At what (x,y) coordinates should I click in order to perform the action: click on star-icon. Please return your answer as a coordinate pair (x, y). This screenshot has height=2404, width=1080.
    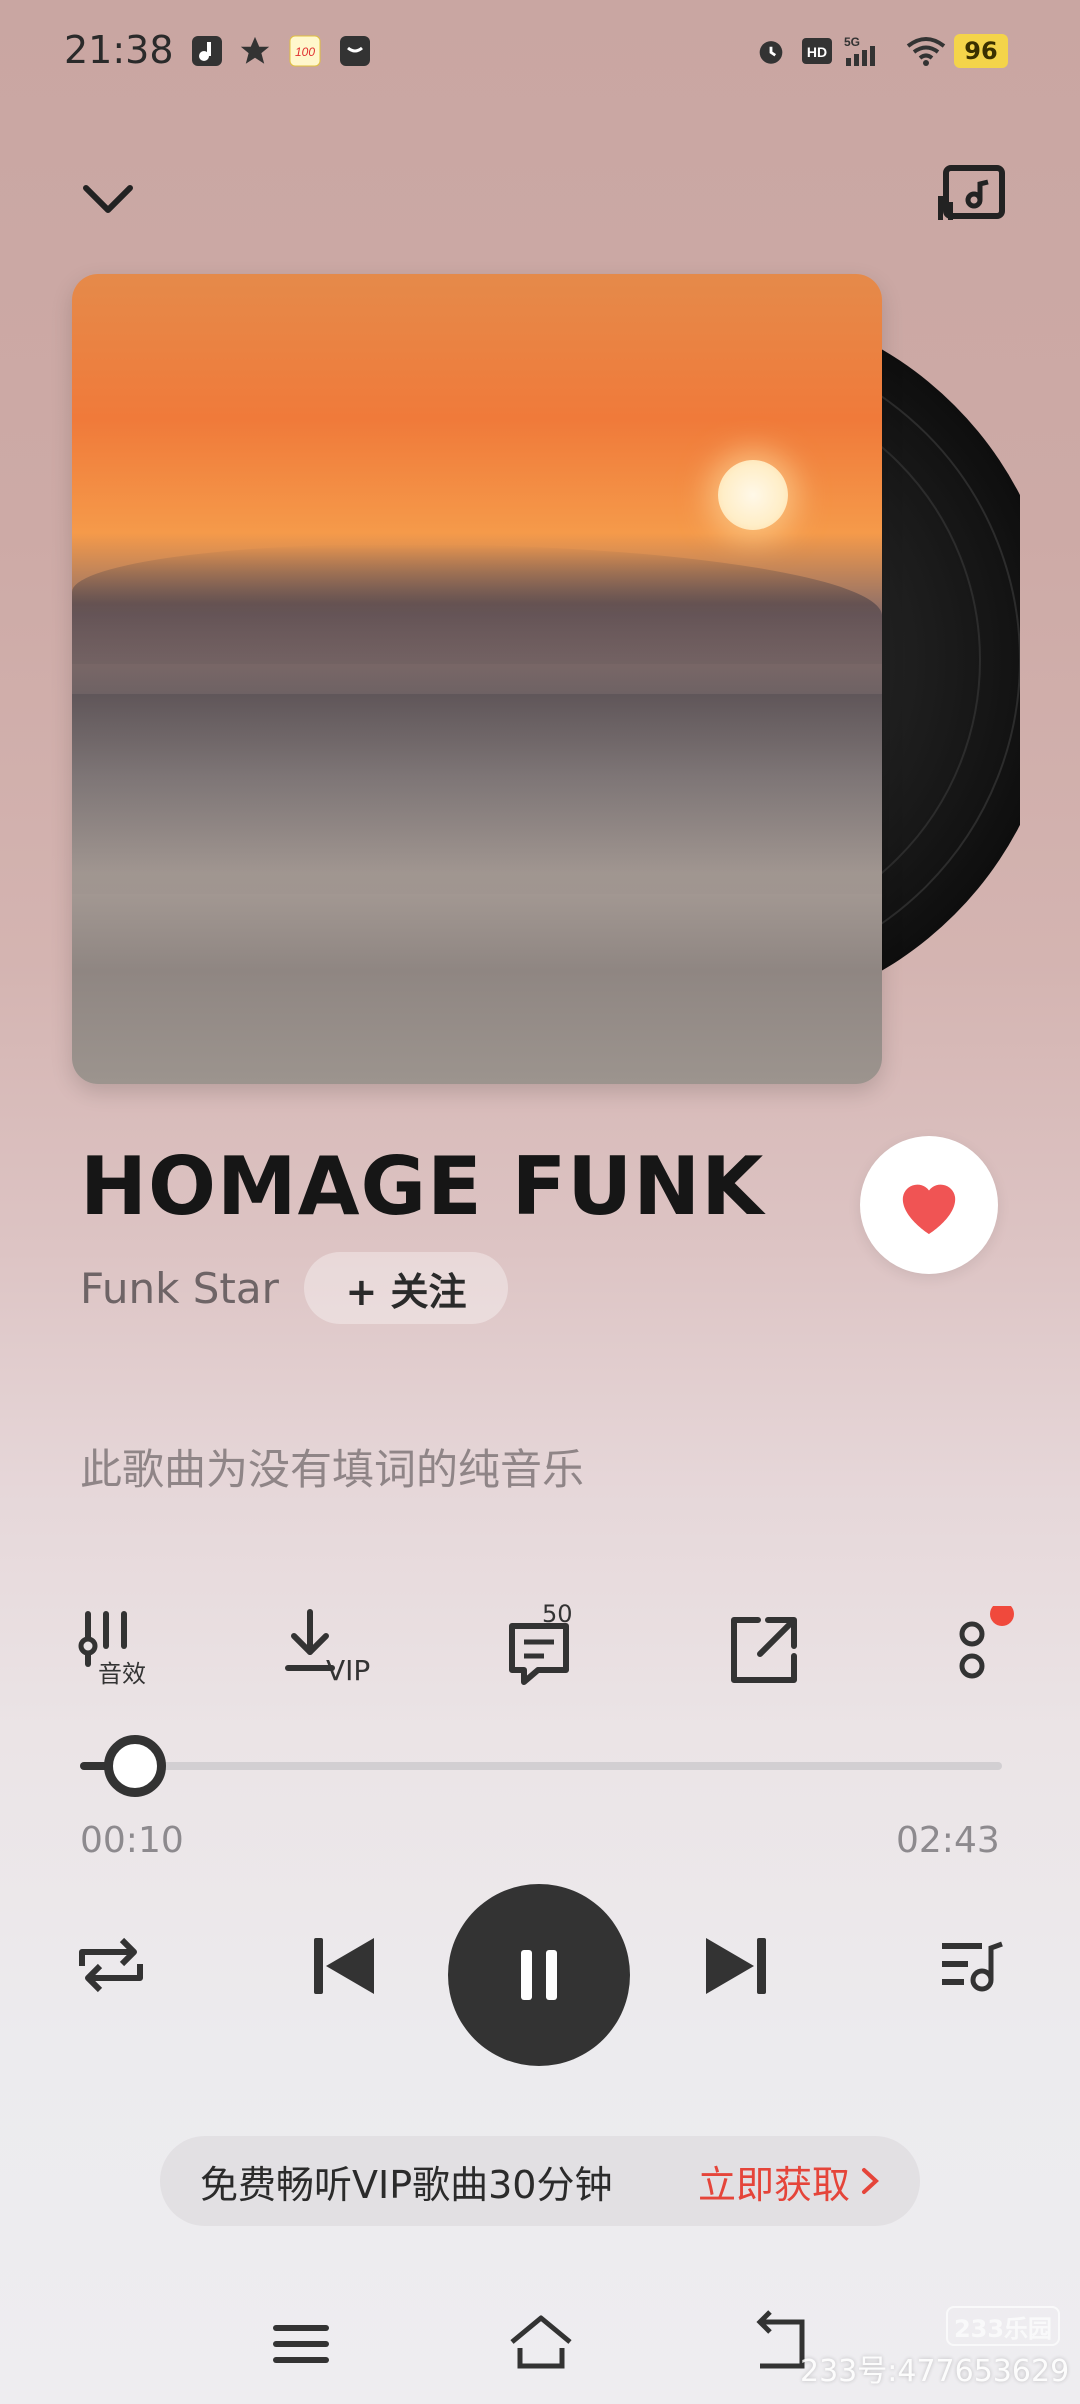
    Looking at the image, I should click on (255, 51).